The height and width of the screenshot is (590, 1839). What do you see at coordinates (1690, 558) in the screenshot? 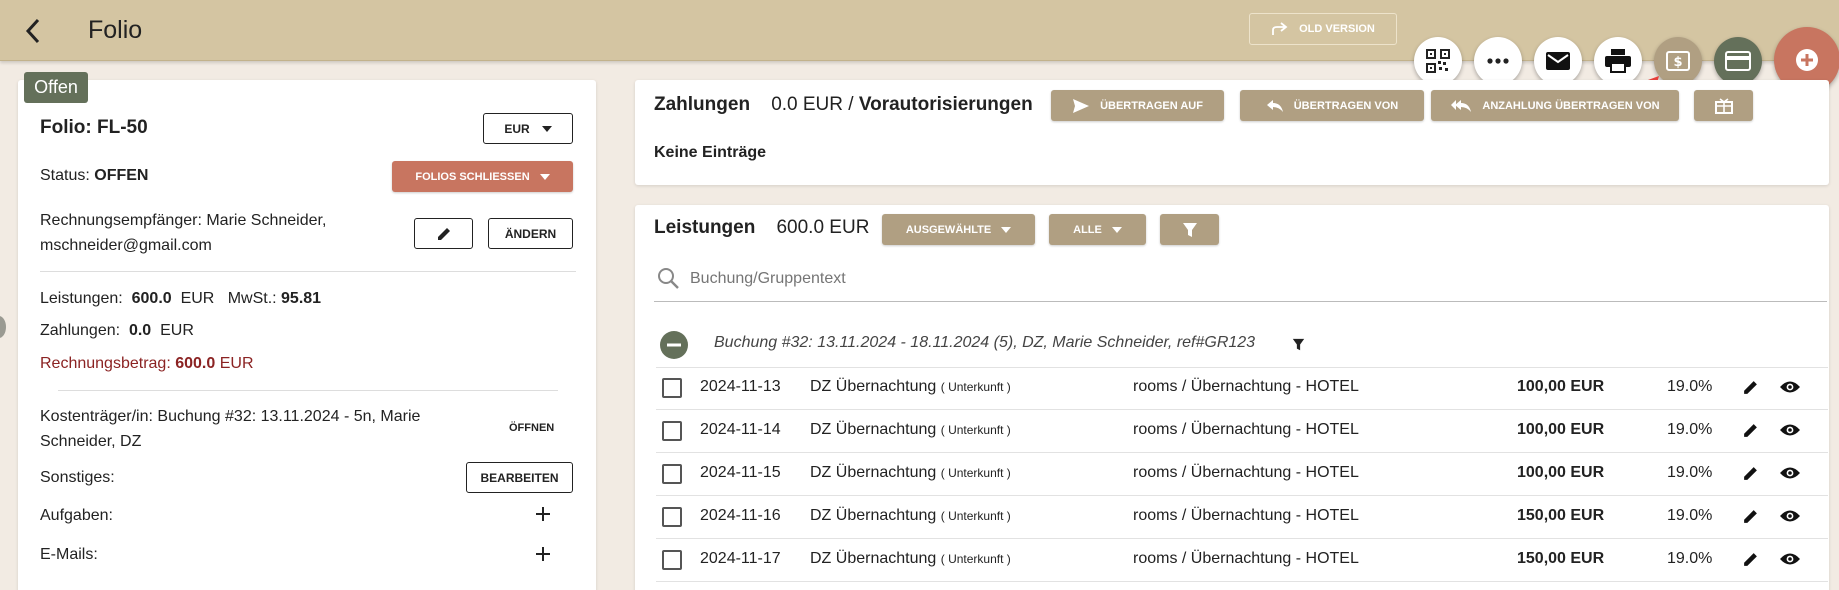
I see `row-vat: 19.0%` at bounding box center [1690, 558].